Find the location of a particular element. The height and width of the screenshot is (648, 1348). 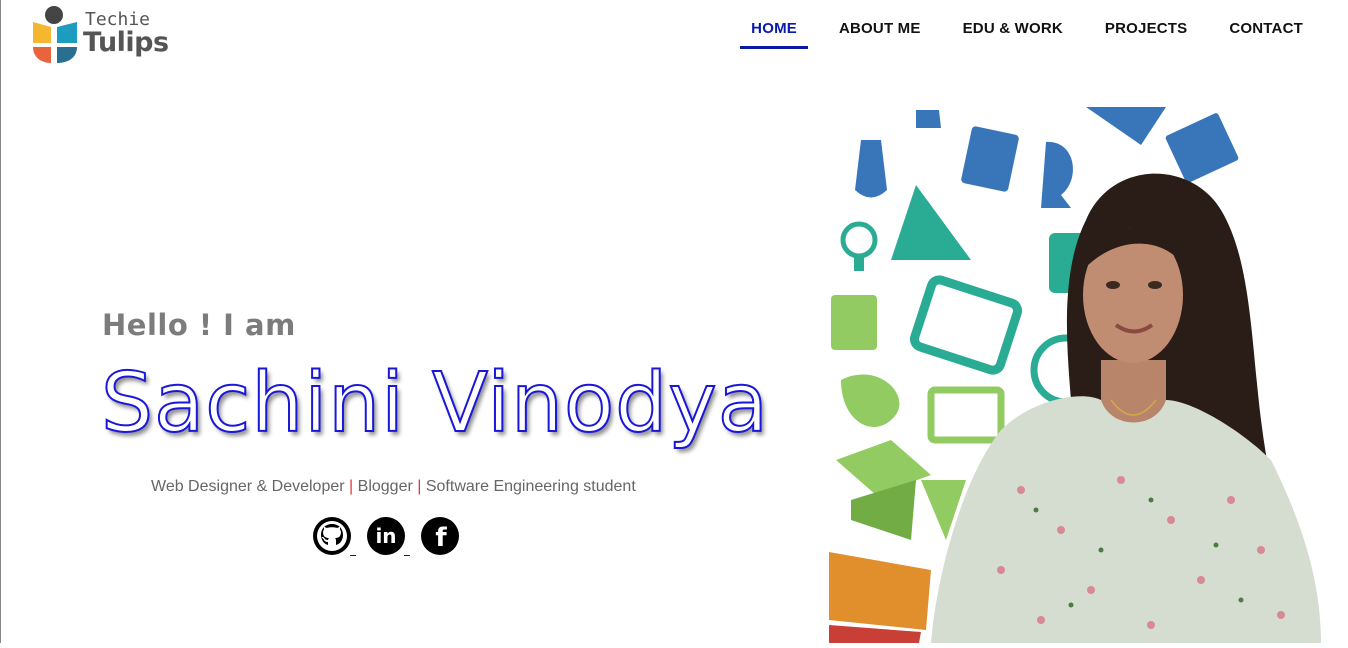

nav-home: HOME is located at coordinates (774, 28).